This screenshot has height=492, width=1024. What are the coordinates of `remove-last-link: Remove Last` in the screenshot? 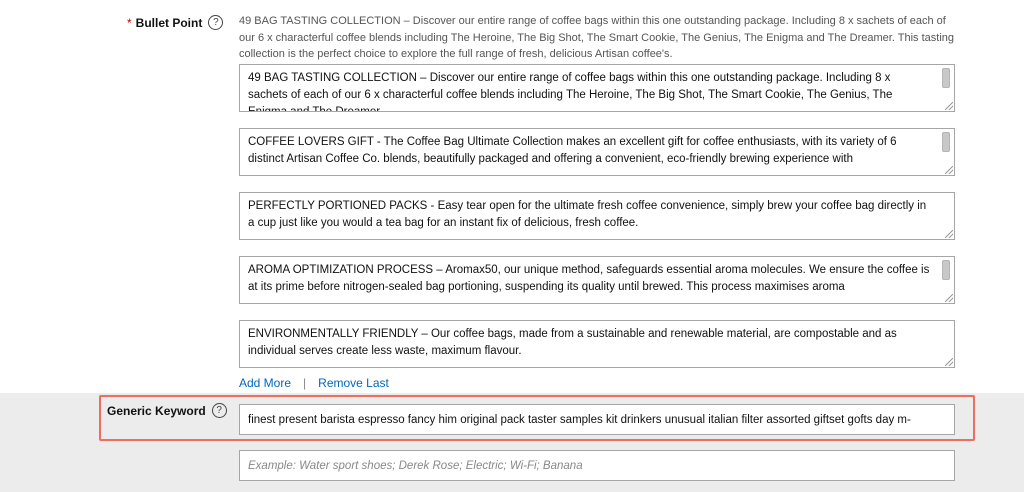 It's located at (353, 383).